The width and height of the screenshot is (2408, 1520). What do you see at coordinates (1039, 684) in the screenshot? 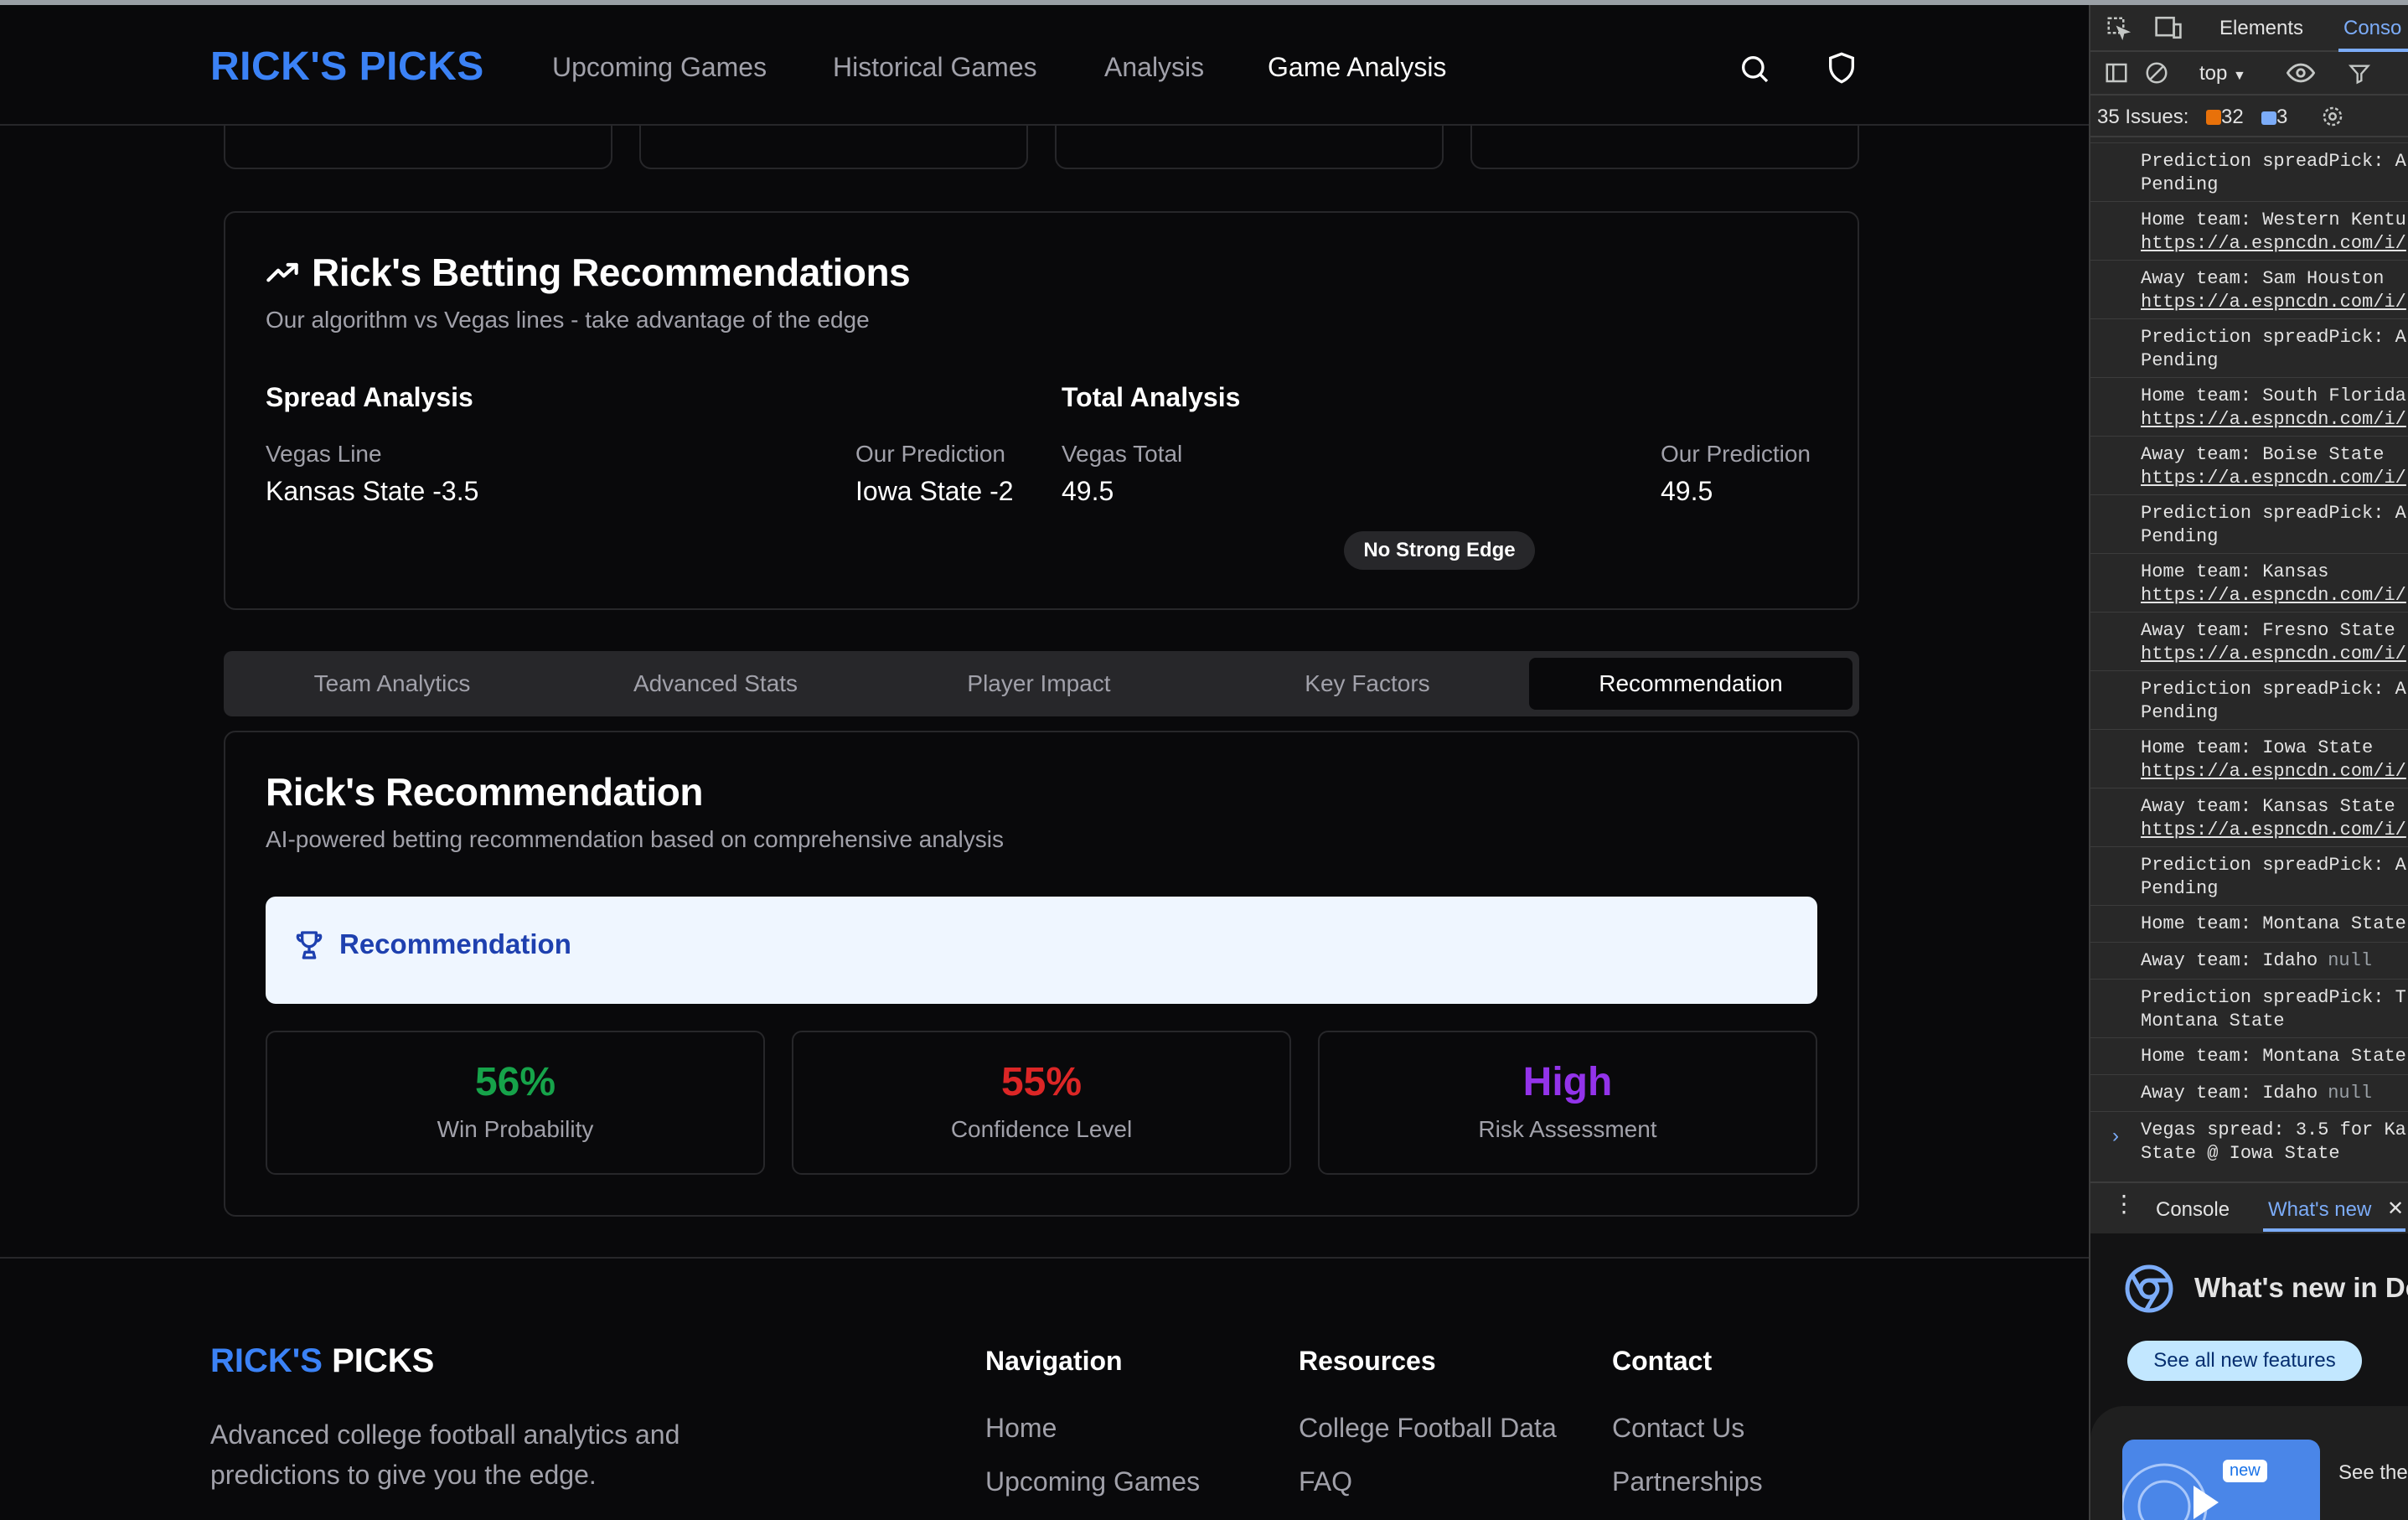
I see `tab-player-impact: Player Impact` at bounding box center [1039, 684].